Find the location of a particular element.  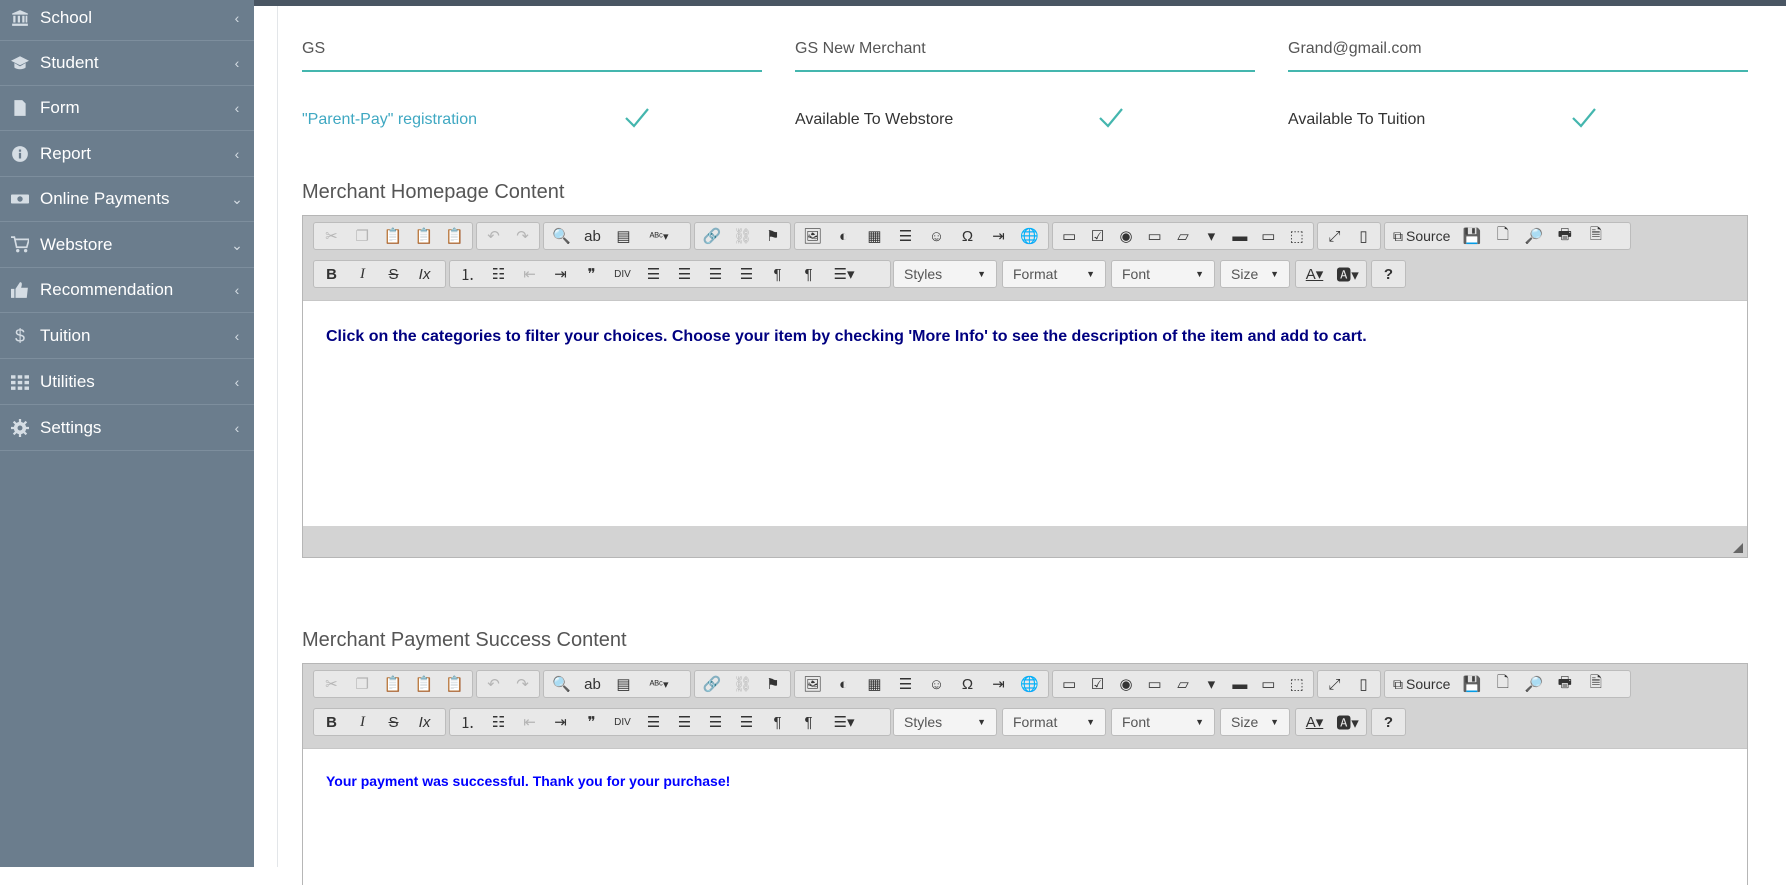

select-icon: ▾ is located at coordinates (1211, 684).